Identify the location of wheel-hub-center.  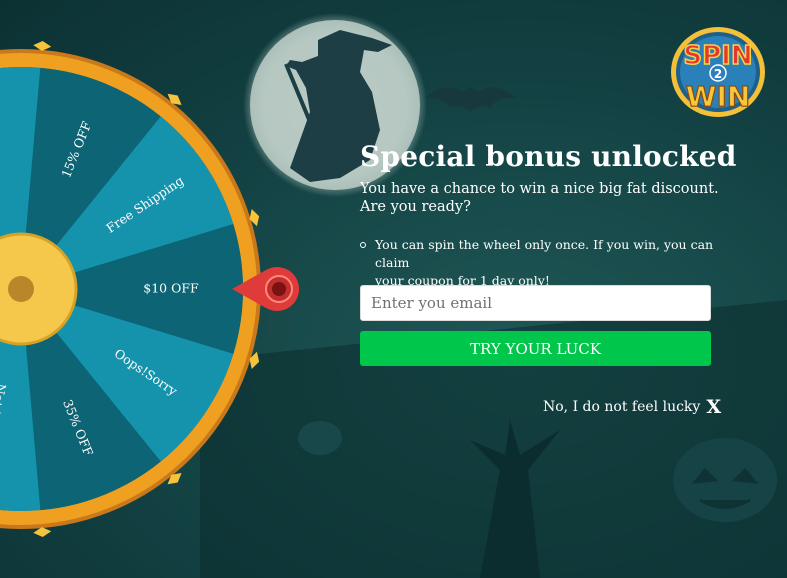
(21, 289).